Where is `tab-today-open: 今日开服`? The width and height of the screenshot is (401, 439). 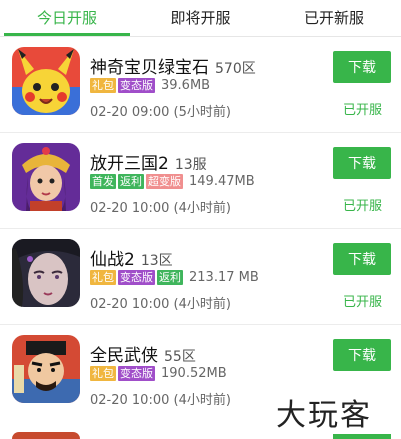
tab-today-open: 今日开服 is located at coordinates (67, 18).